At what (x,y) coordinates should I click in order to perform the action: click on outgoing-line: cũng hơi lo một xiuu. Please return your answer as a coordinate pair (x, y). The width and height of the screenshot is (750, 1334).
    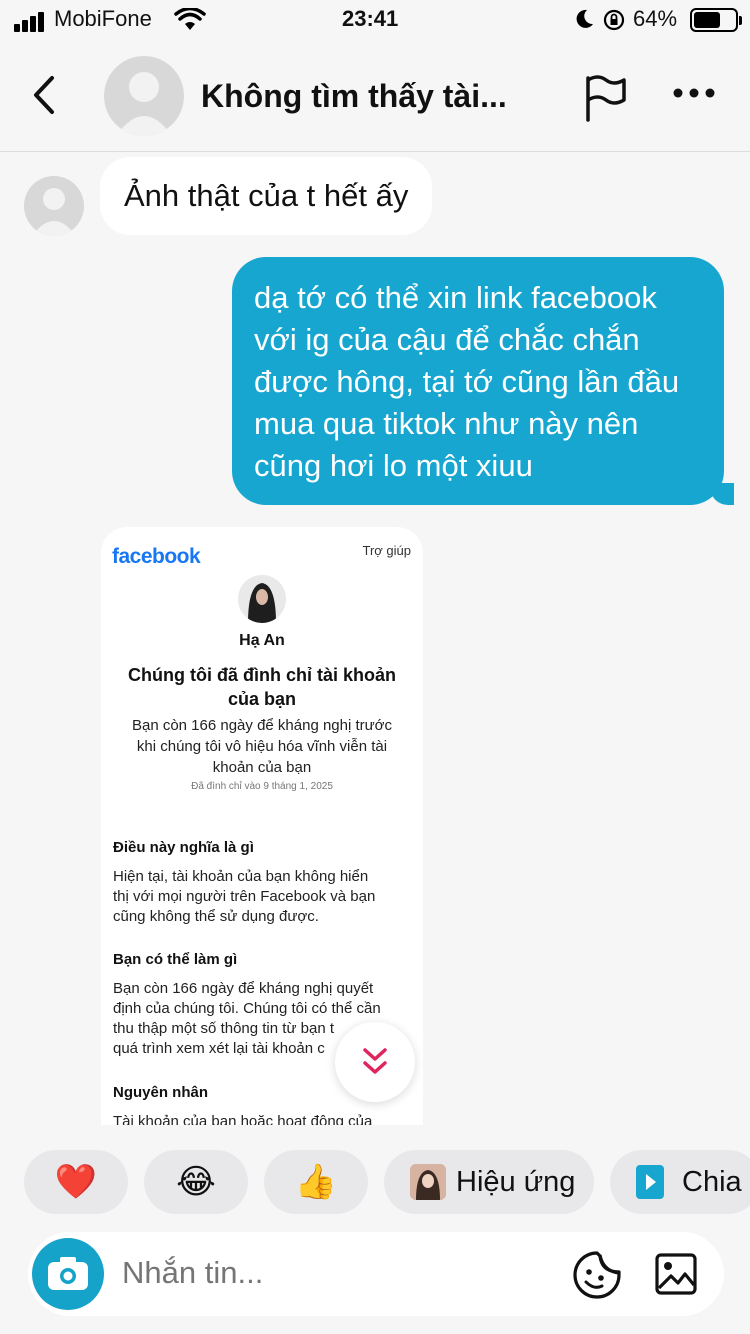
    Looking at the image, I should click on (393, 465).